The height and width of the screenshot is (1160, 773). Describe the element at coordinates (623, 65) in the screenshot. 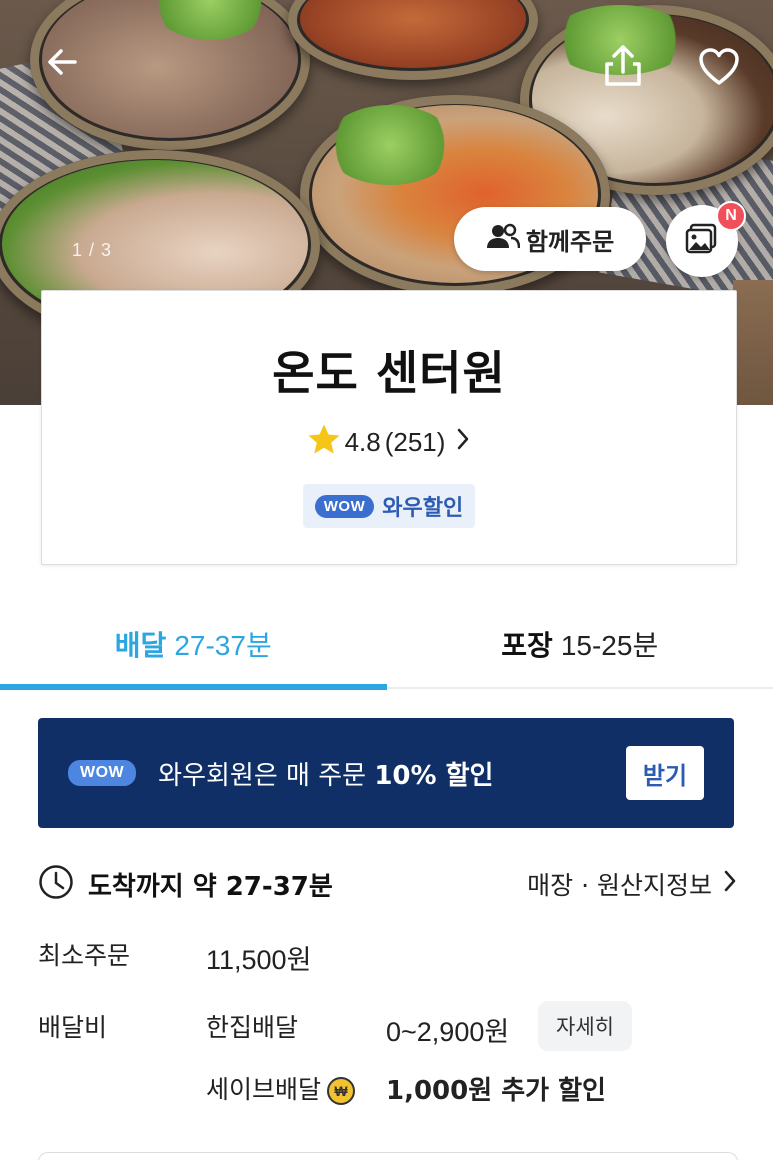

I see `share-icon` at that location.